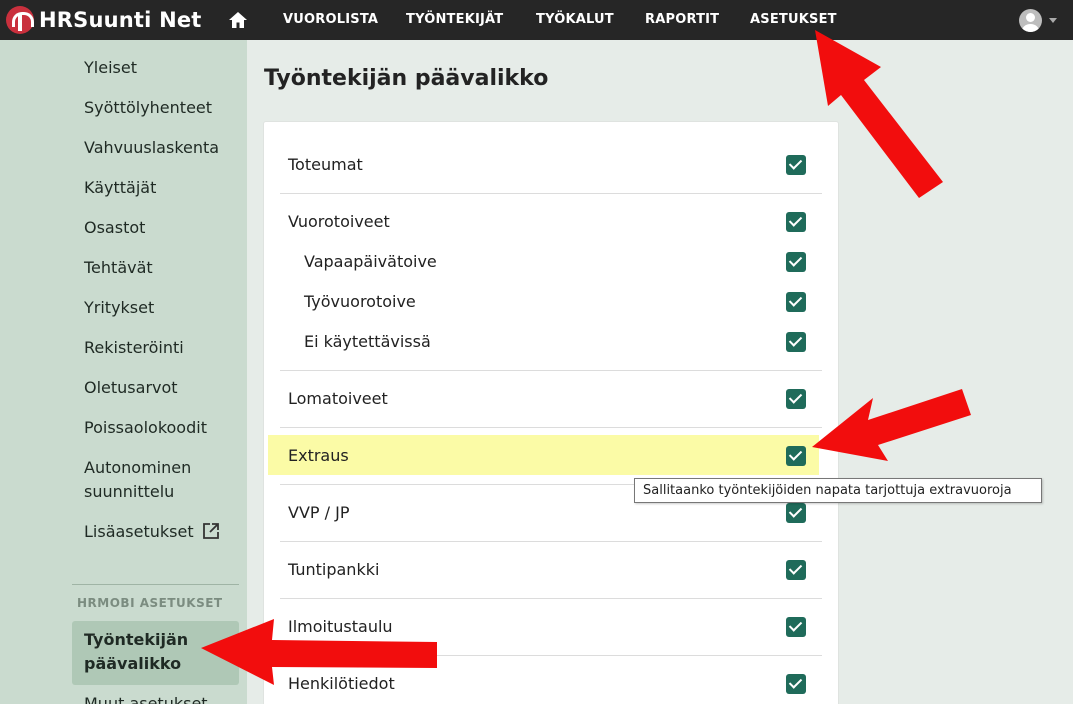  I want to click on sidebar-item-kayttajat: Käyttäjät, so click(120, 188).